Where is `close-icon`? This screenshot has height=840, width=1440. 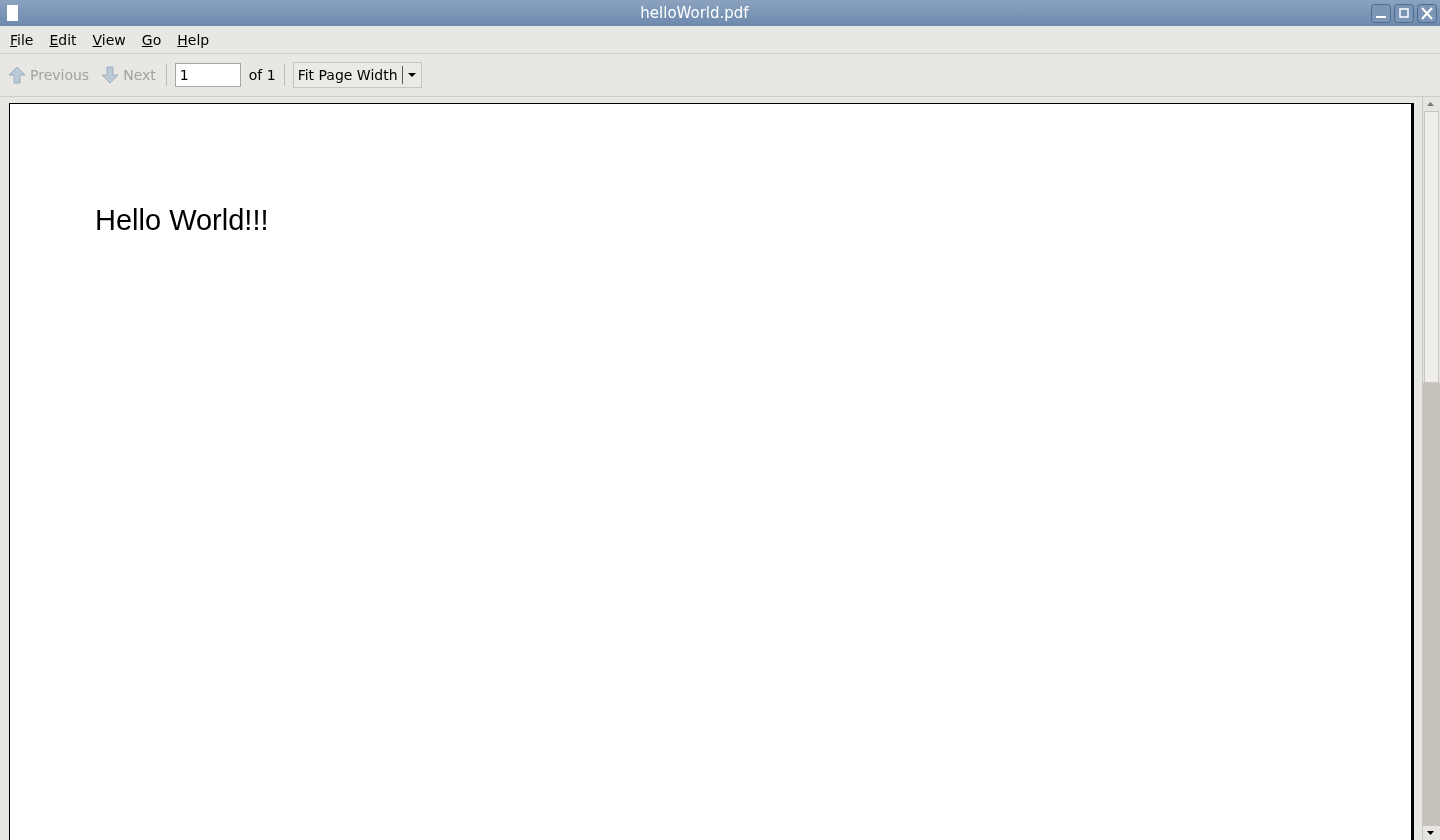
close-icon is located at coordinates (1427, 13).